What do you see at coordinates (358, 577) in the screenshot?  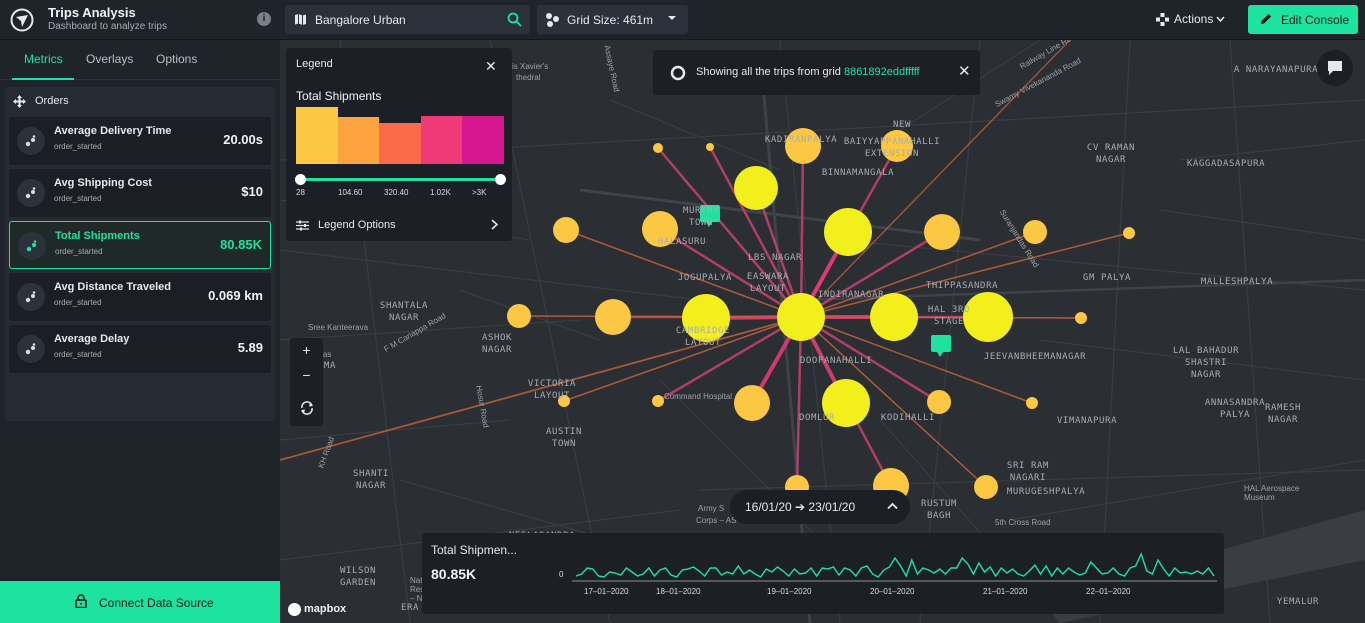 I see `place-label: WILSON GARDEN` at bounding box center [358, 577].